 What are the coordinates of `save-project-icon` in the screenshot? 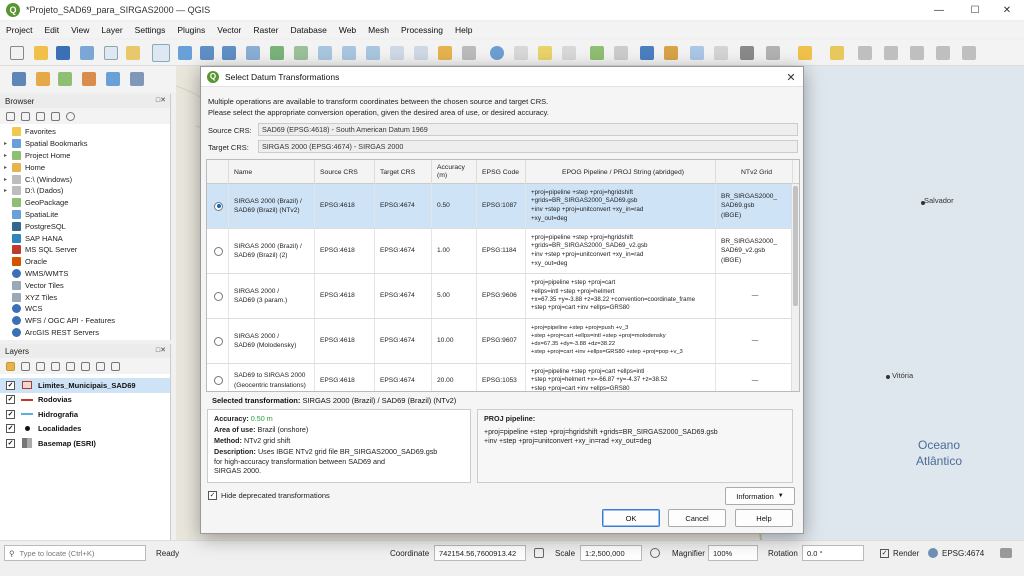 It's located at (63, 53).